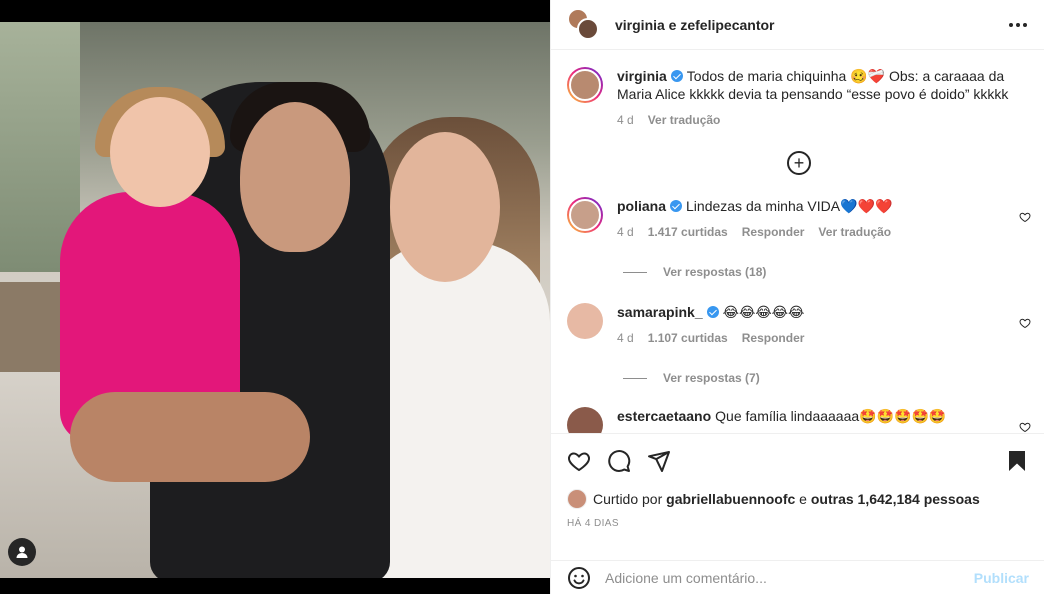  I want to click on load-more: +, so click(799, 163).